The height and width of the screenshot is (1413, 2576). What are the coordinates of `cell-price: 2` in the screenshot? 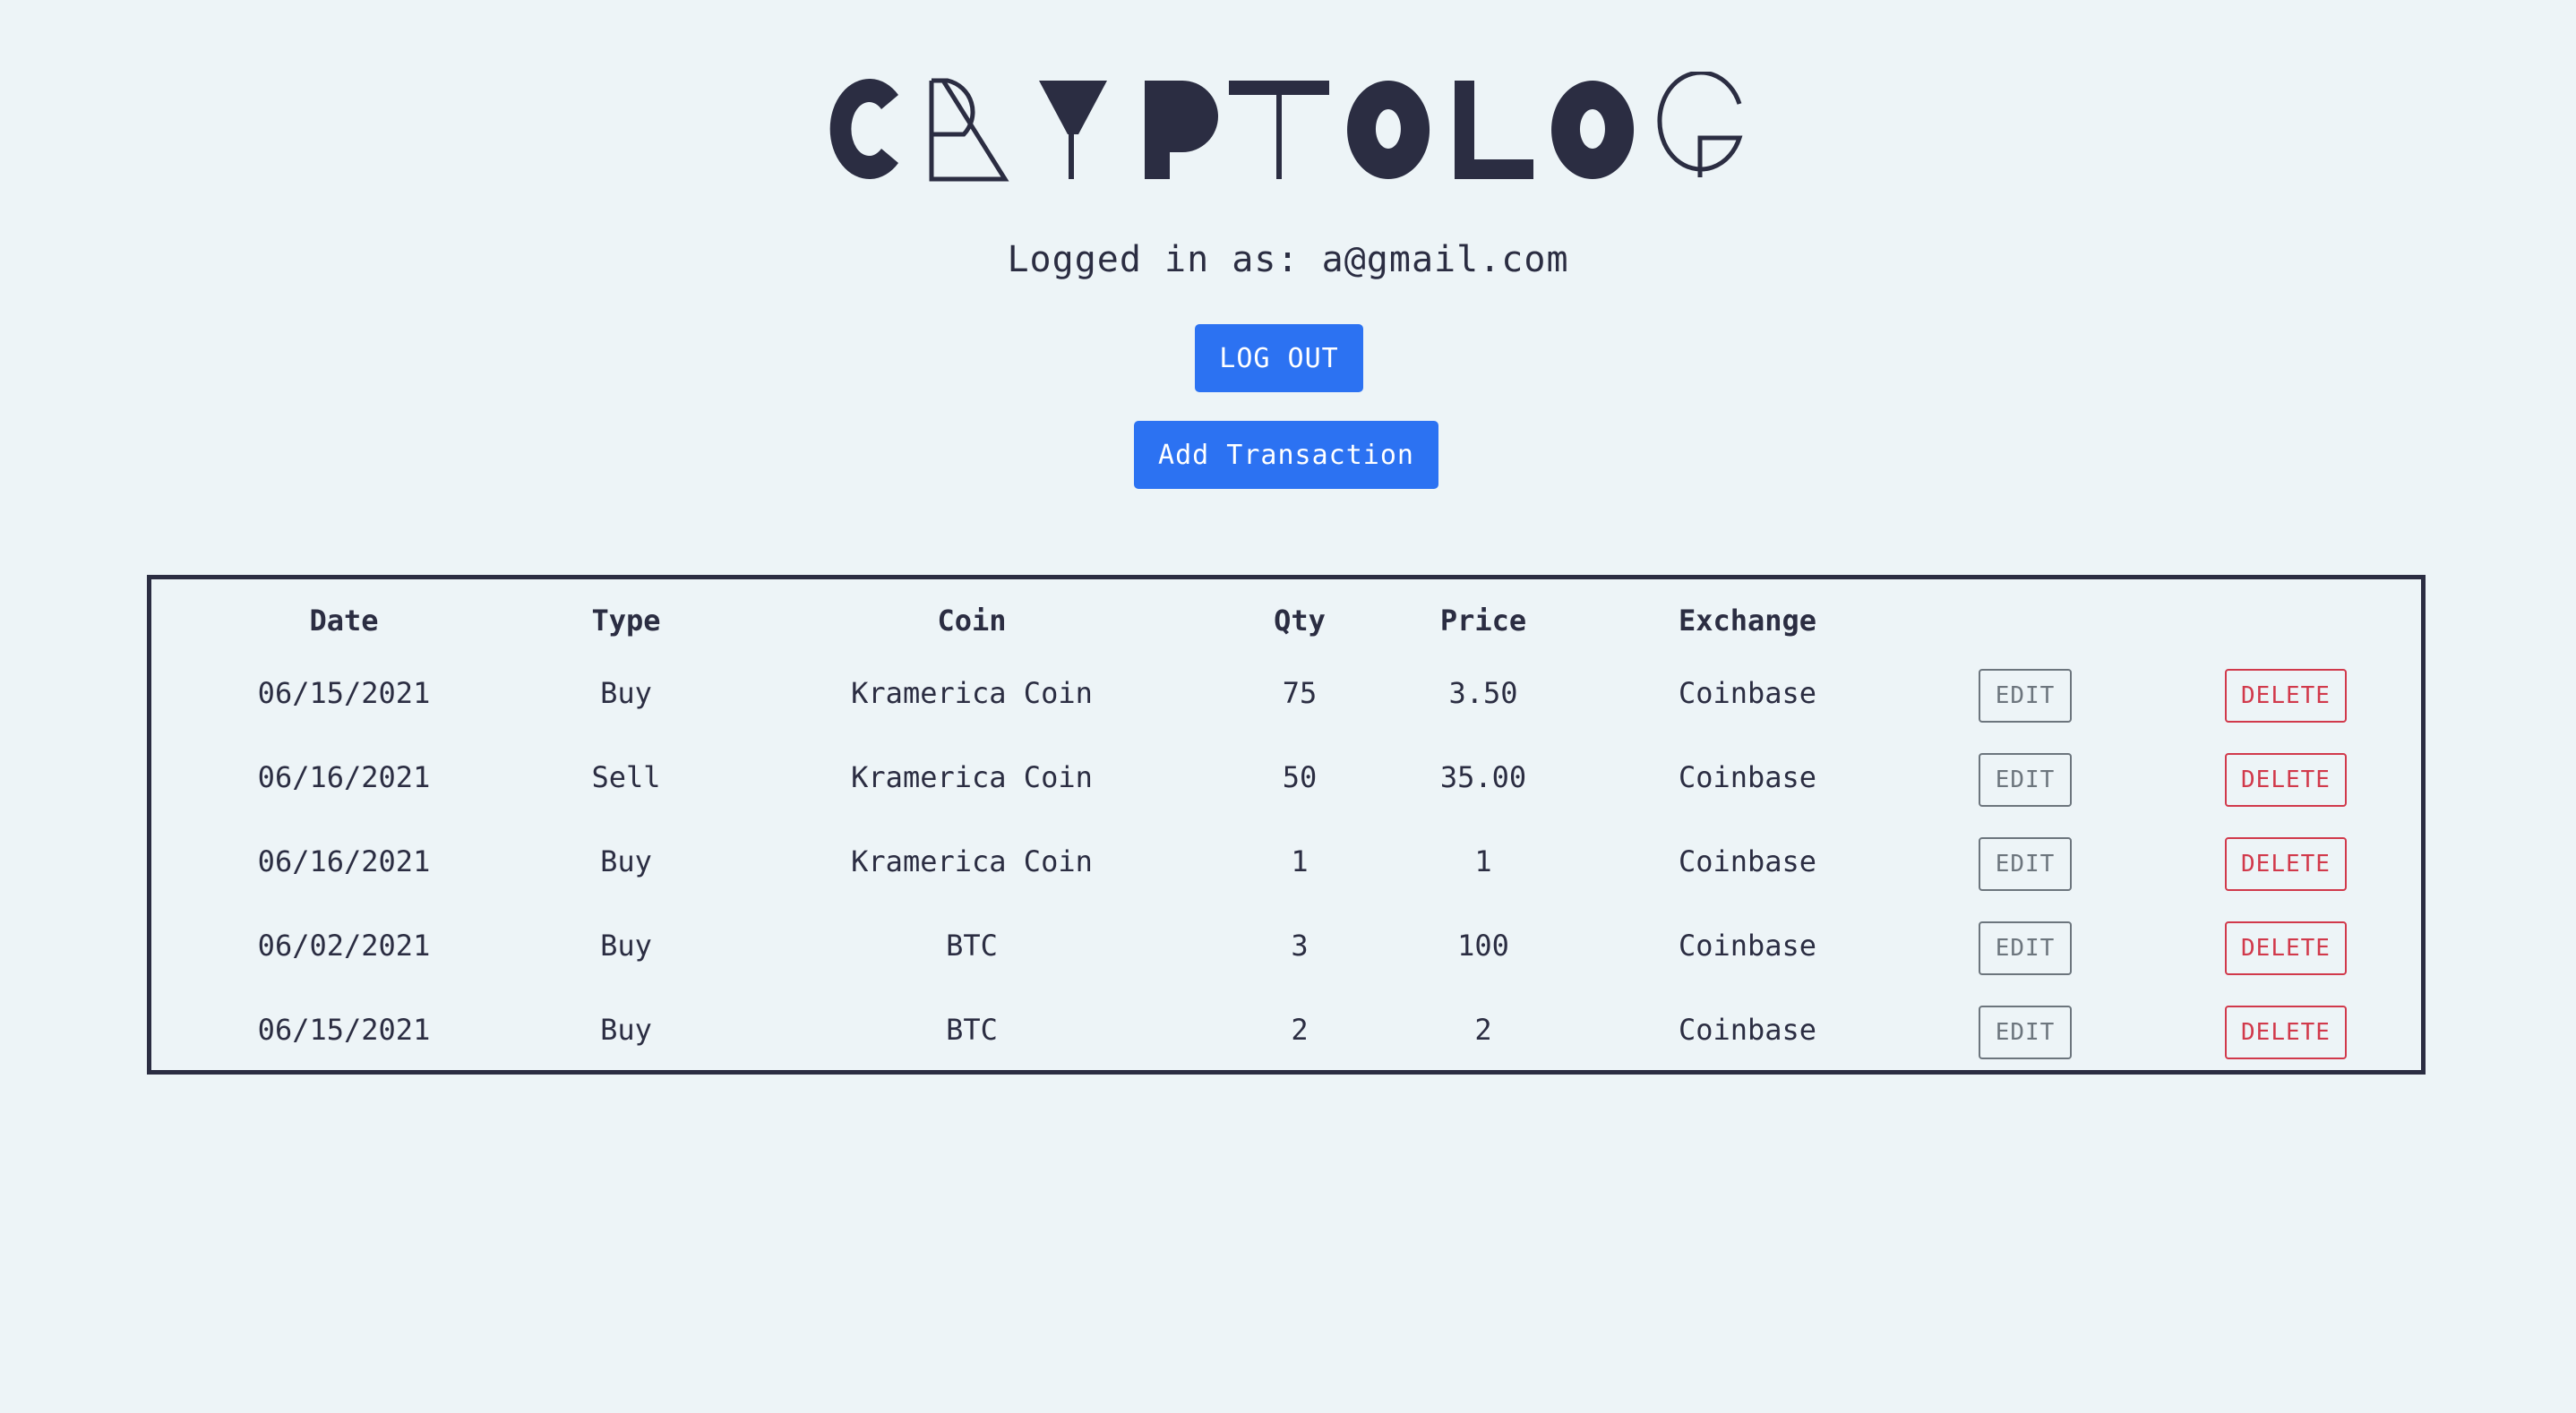 It's located at (1483, 1030).